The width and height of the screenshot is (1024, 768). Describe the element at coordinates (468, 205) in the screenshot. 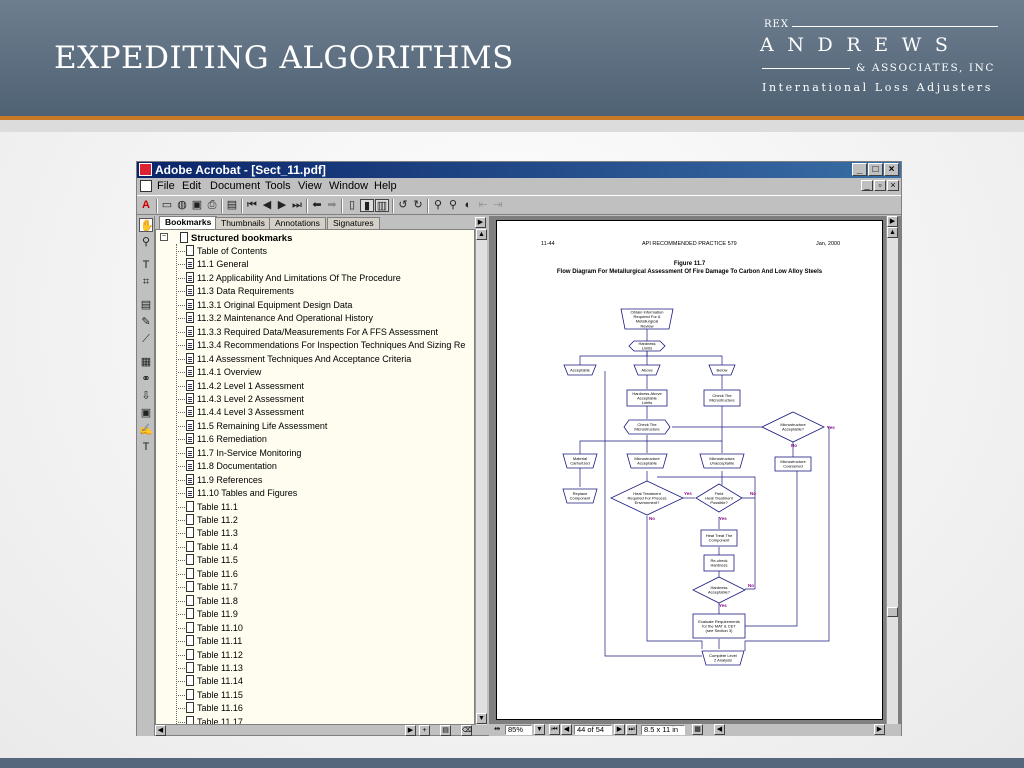

I see `web-capture-icon: ◐` at that location.